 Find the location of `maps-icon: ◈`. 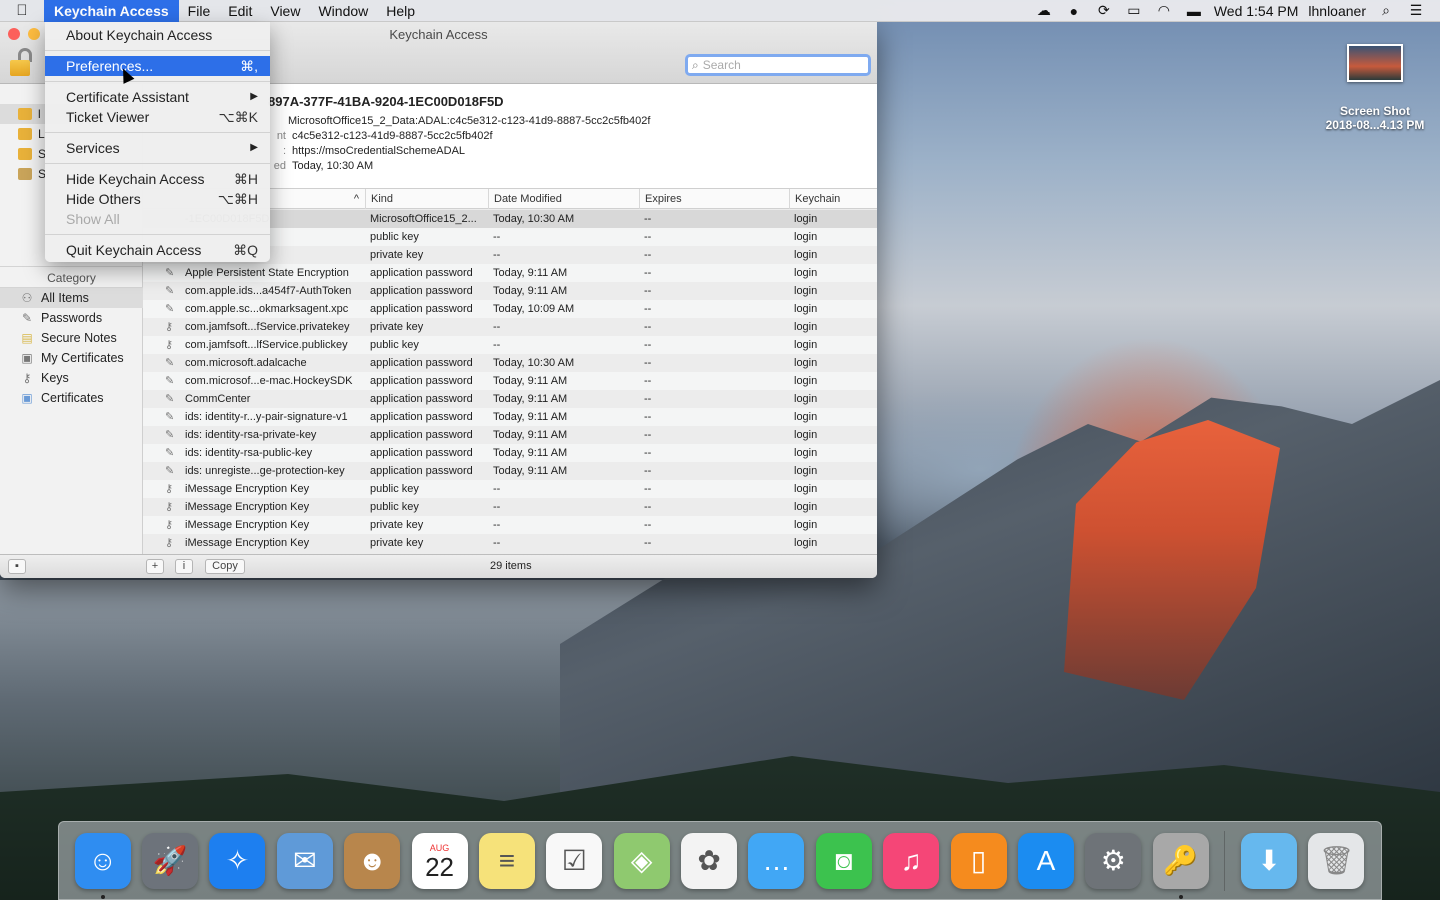

maps-icon: ◈ is located at coordinates (641, 860).